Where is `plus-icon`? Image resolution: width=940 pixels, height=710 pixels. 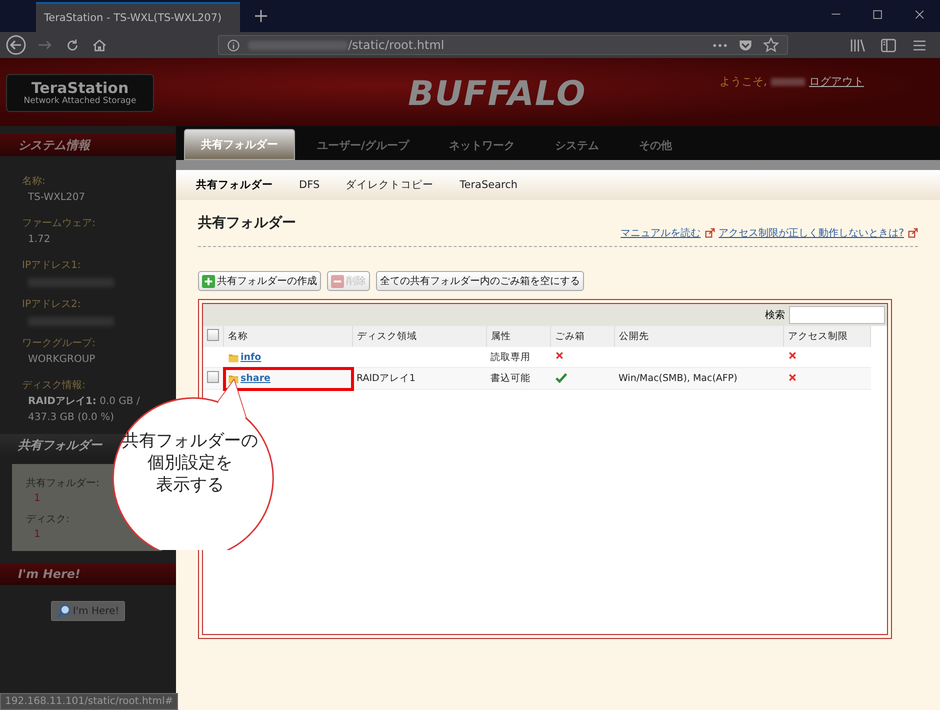 plus-icon is located at coordinates (208, 281).